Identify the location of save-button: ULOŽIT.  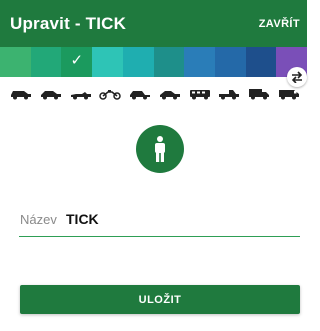
(160, 299).